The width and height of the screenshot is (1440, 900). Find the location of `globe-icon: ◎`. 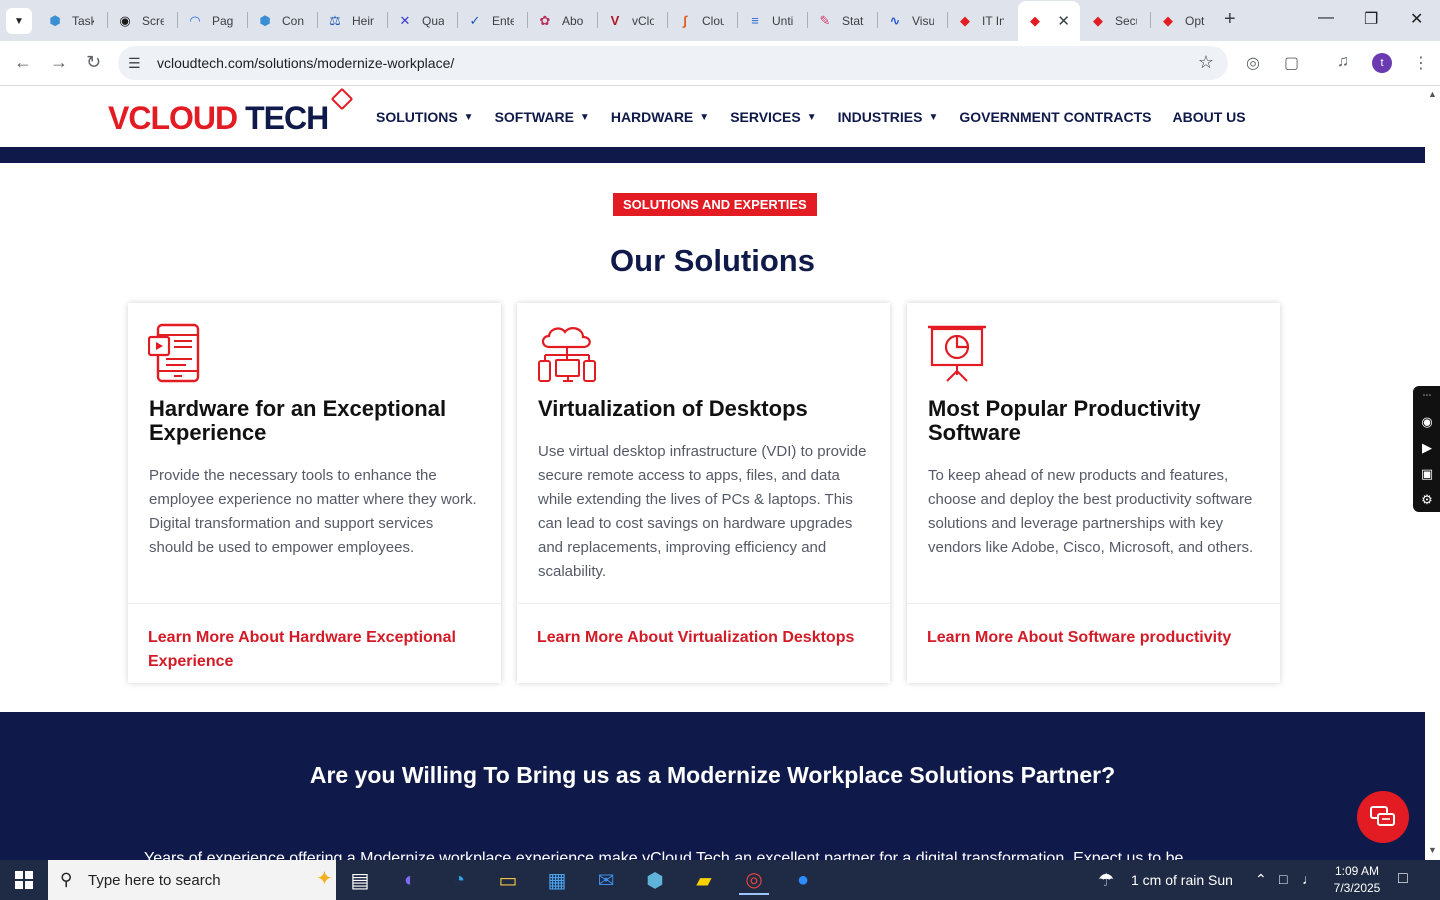

globe-icon: ◎ is located at coordinates (1253, 63).